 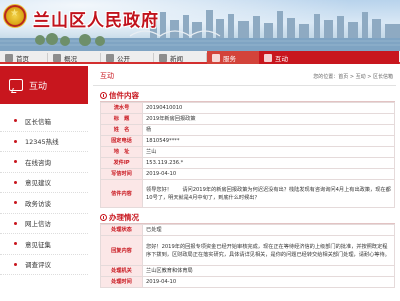 I want to click on sidebar-title: 互动, so click(x=38, y=86).